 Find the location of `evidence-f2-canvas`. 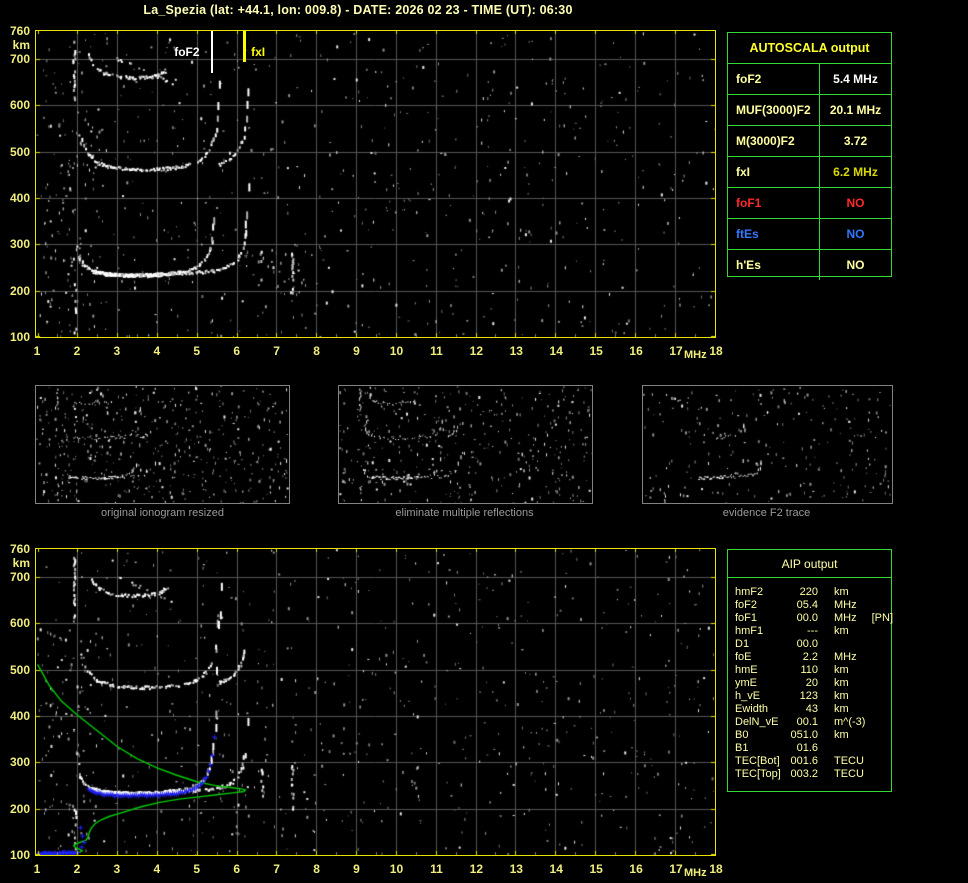

evidence-f2-canvas is located at coordinates (767, 444).